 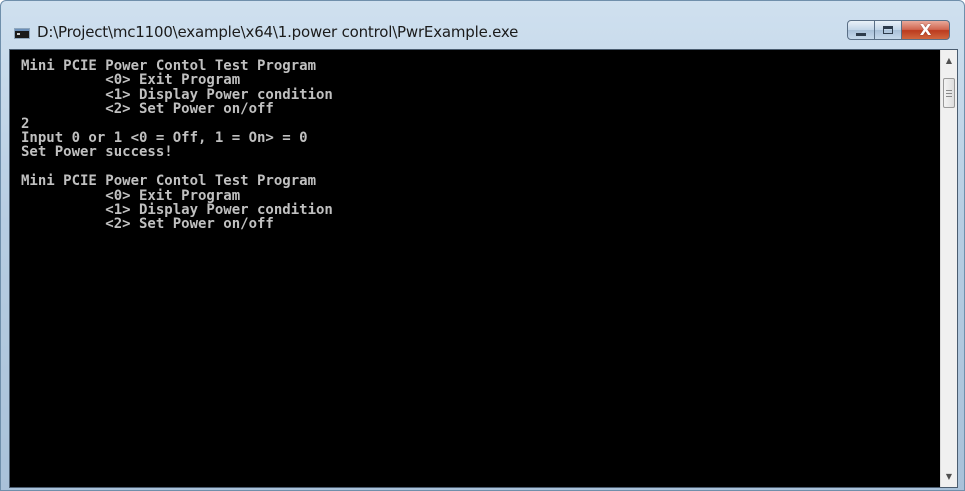 I want to click on close-button: X, so click(x=926, y=30).